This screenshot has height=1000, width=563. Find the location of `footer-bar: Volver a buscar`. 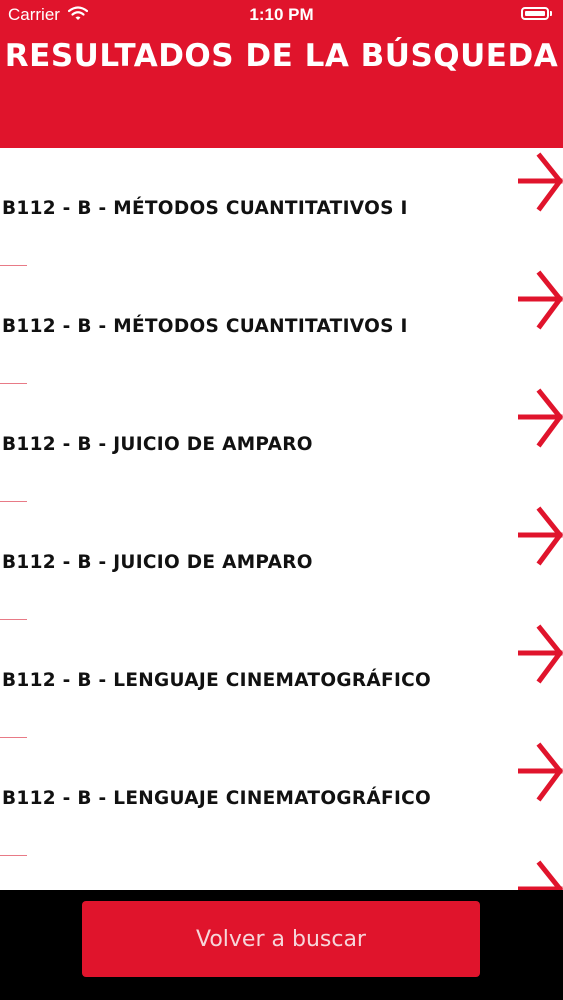

footer-bar: Volver a buscar is located at coordinates (281, 945).